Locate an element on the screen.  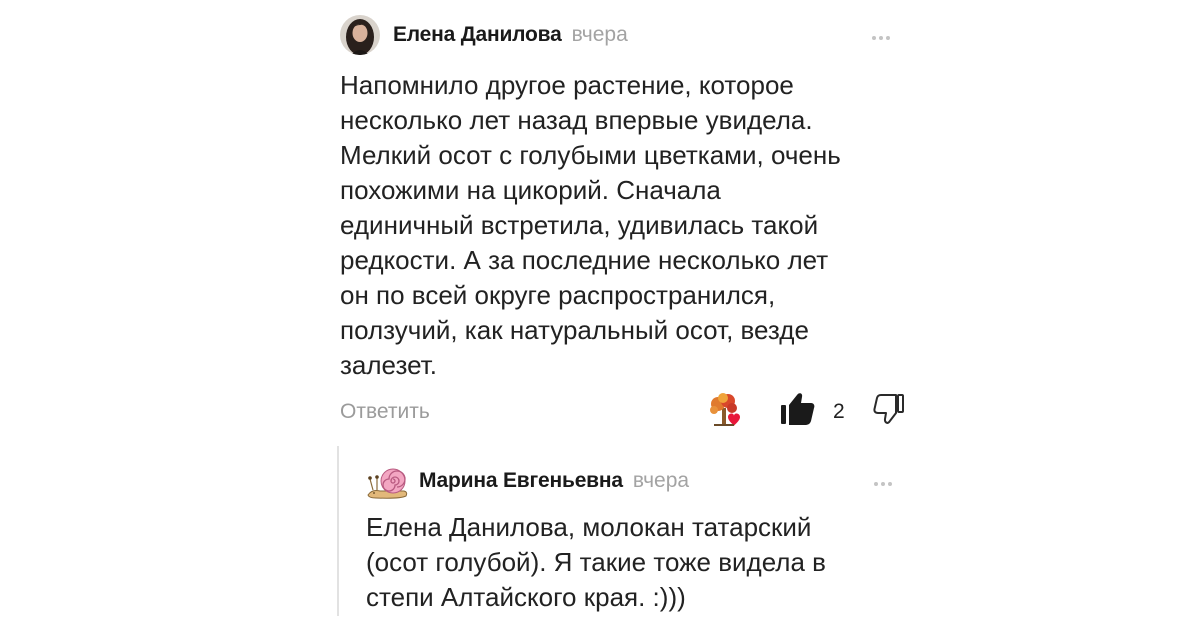
avatar is located at coordinates (360, 35).